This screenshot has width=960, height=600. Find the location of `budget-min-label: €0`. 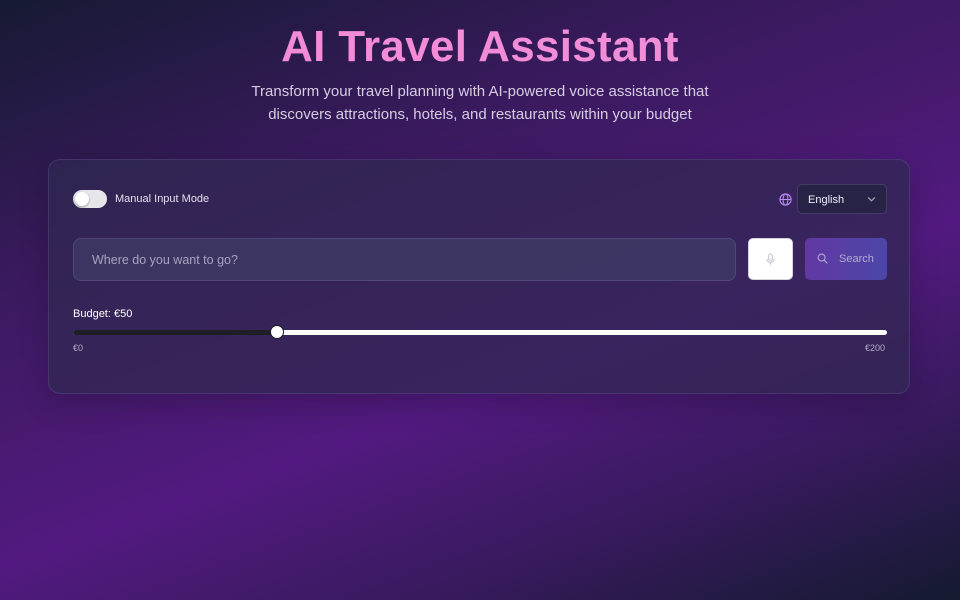

budget-min-label: €0 is located at coordinates (78, 348).